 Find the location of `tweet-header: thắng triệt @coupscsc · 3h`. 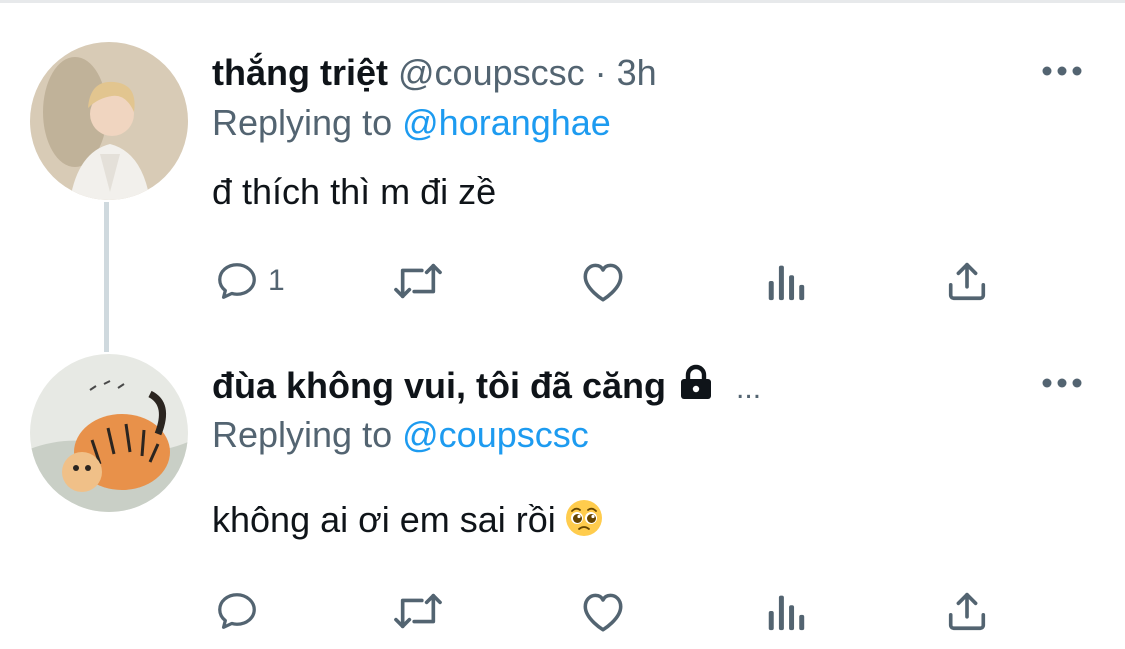

tweet-header: thắng triệt @coupscsc · 3h is located at coordinates (434, 73).